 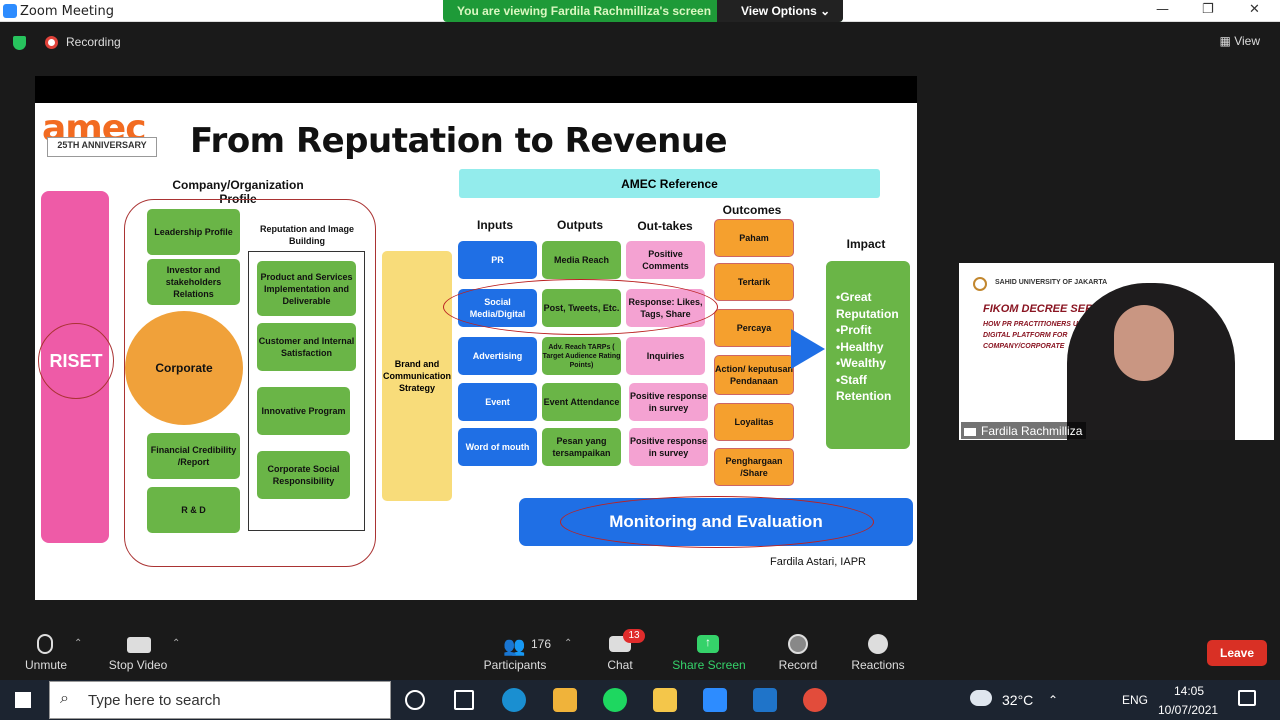 What do you see at coordinates (754, 282) in the screenshot?
I see `outcome-tertarik: Tertarik` at bounding box center [754, 282].